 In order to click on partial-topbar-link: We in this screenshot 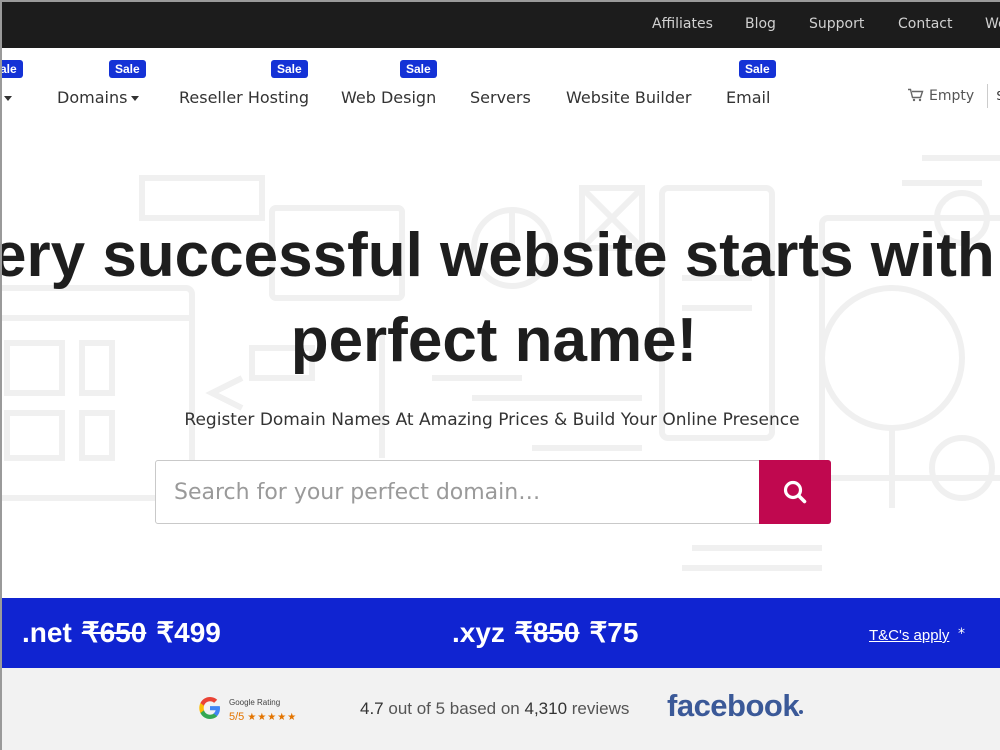, I will do `click(992, 24)`.